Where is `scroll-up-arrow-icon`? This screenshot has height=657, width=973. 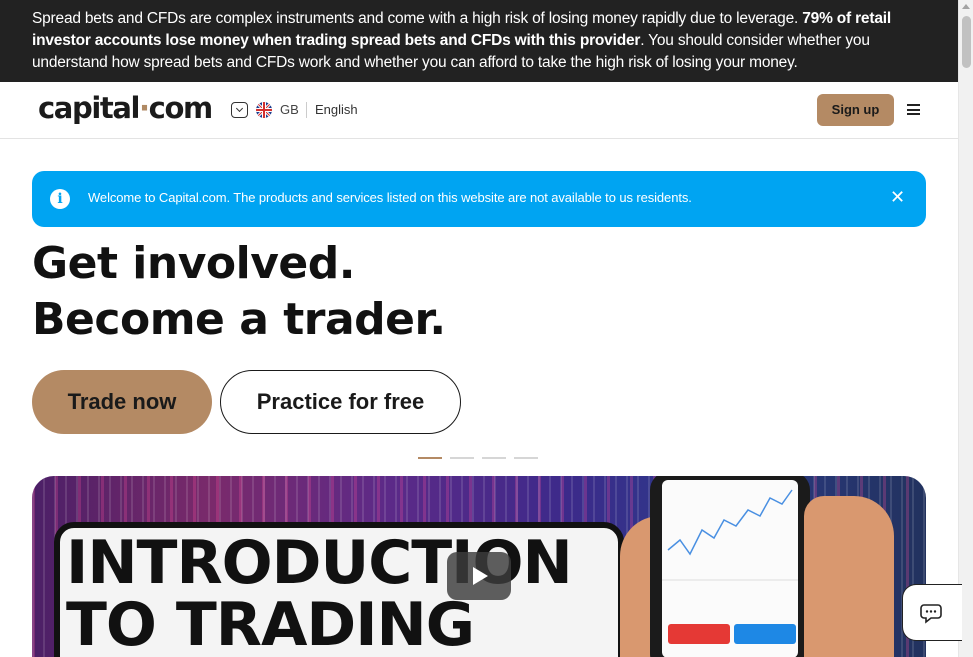 scroll-up-arrow-icon is located at coordinates (966, 6).